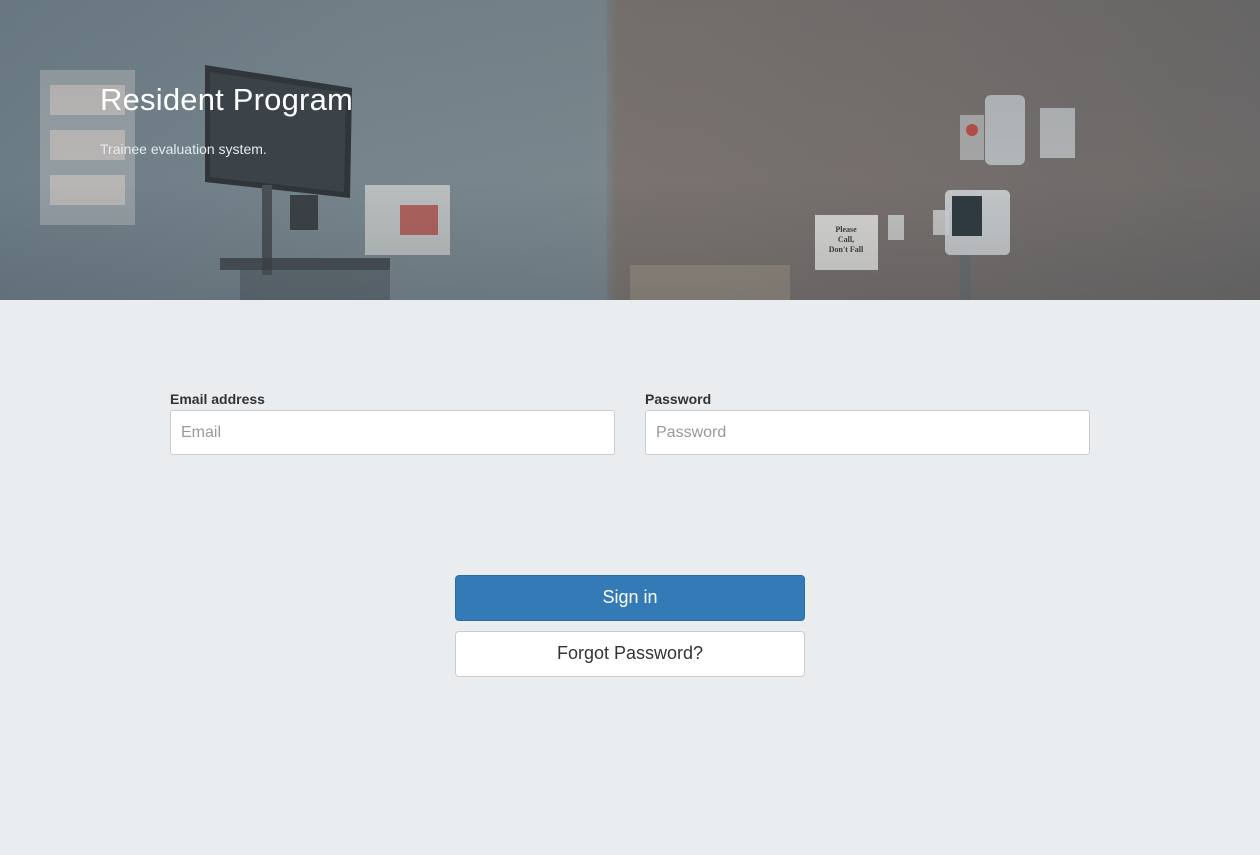 Image resolution: width=1260 pixels, height=855 pixels. I want to click on email-label: Email address, so click(217, 399).